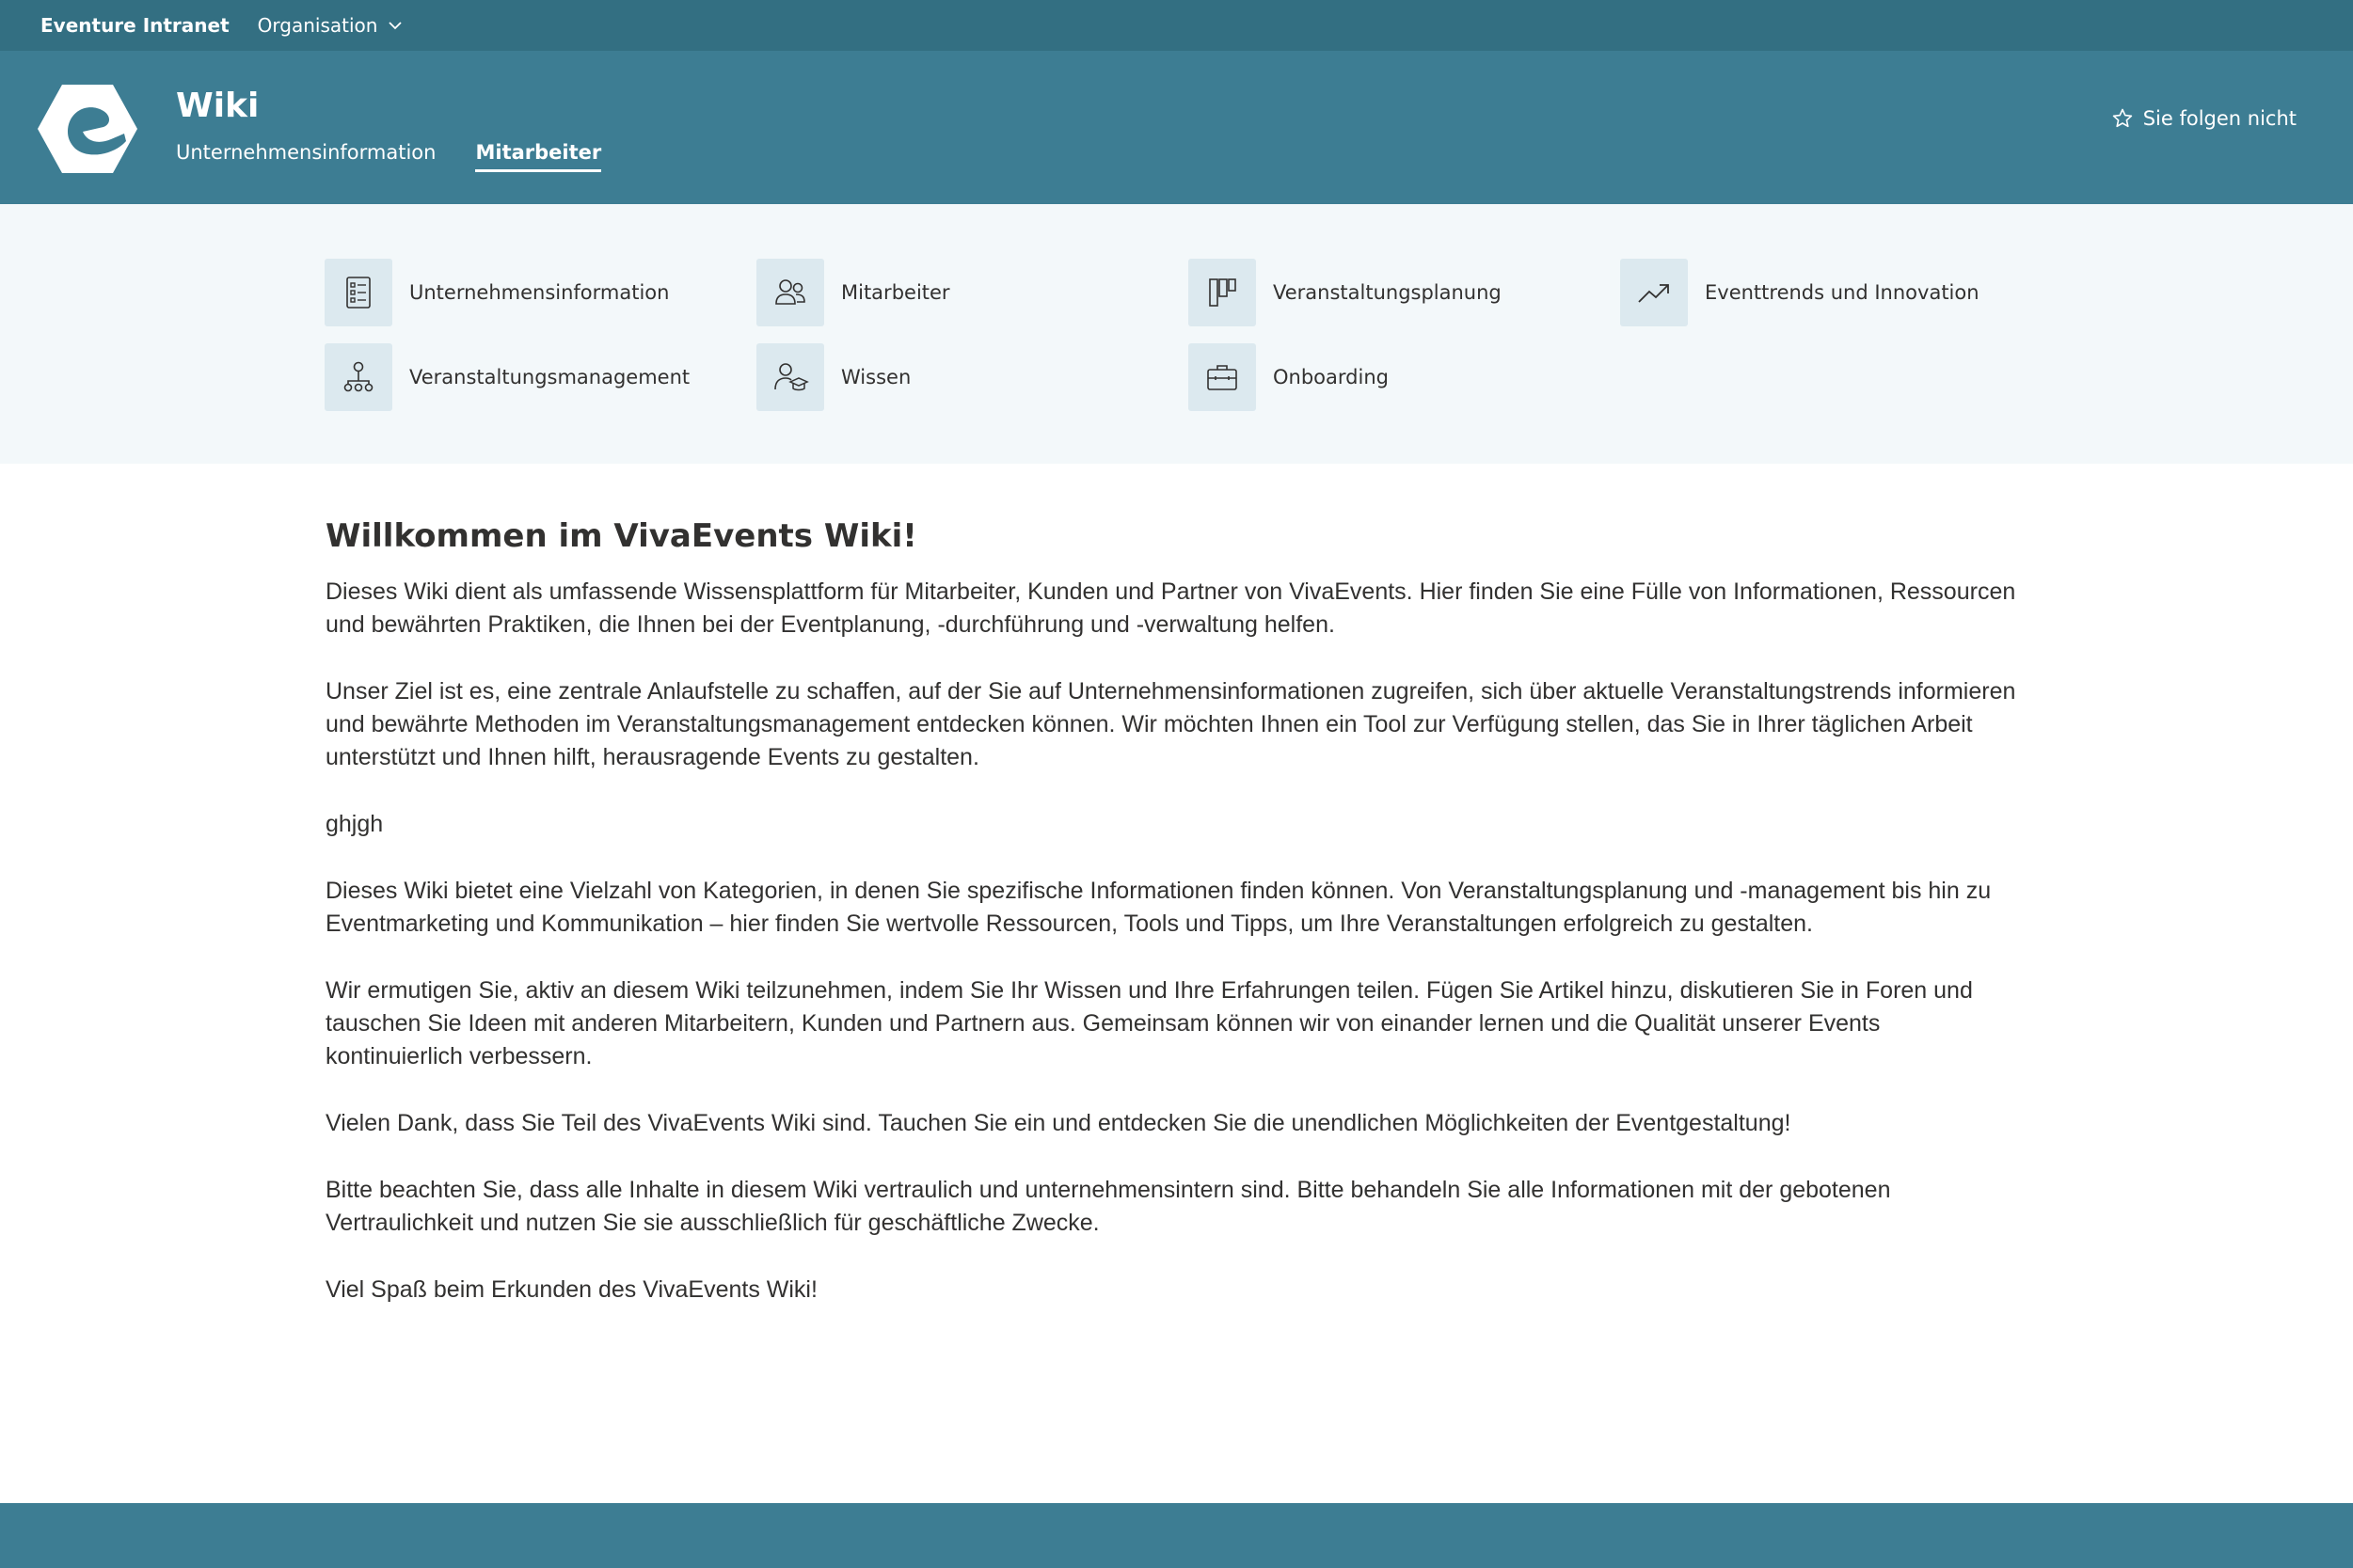  Describe the element at coordinates (1331, 377) in the screenshot. I see `quick-link-label: Onboarding` at that location.